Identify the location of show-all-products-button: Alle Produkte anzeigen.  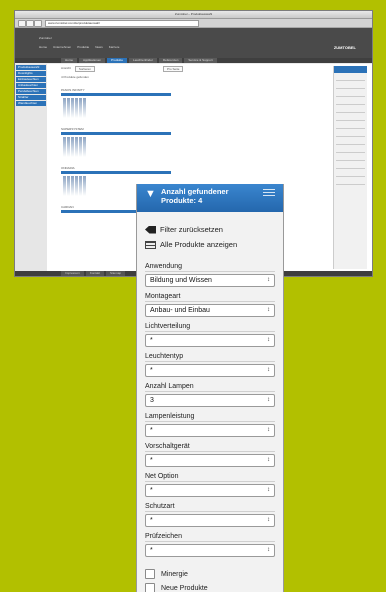
(210, 244).